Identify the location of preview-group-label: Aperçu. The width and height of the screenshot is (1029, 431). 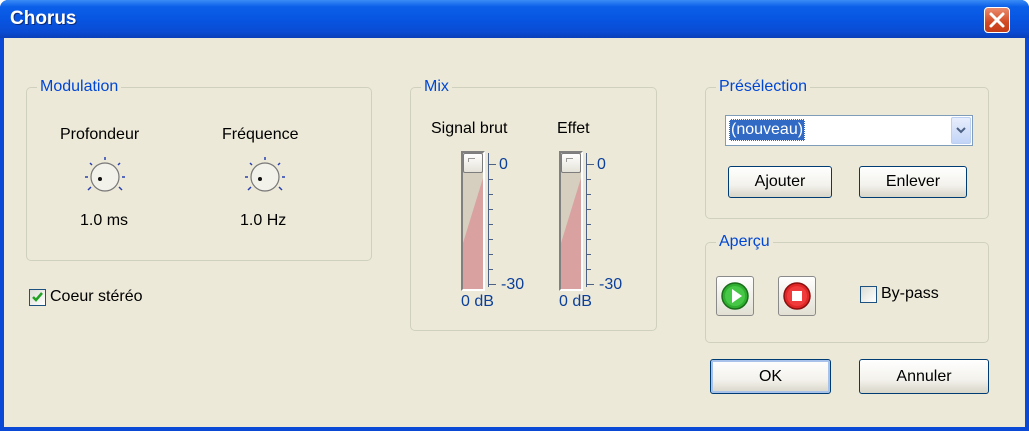
(744, 242).